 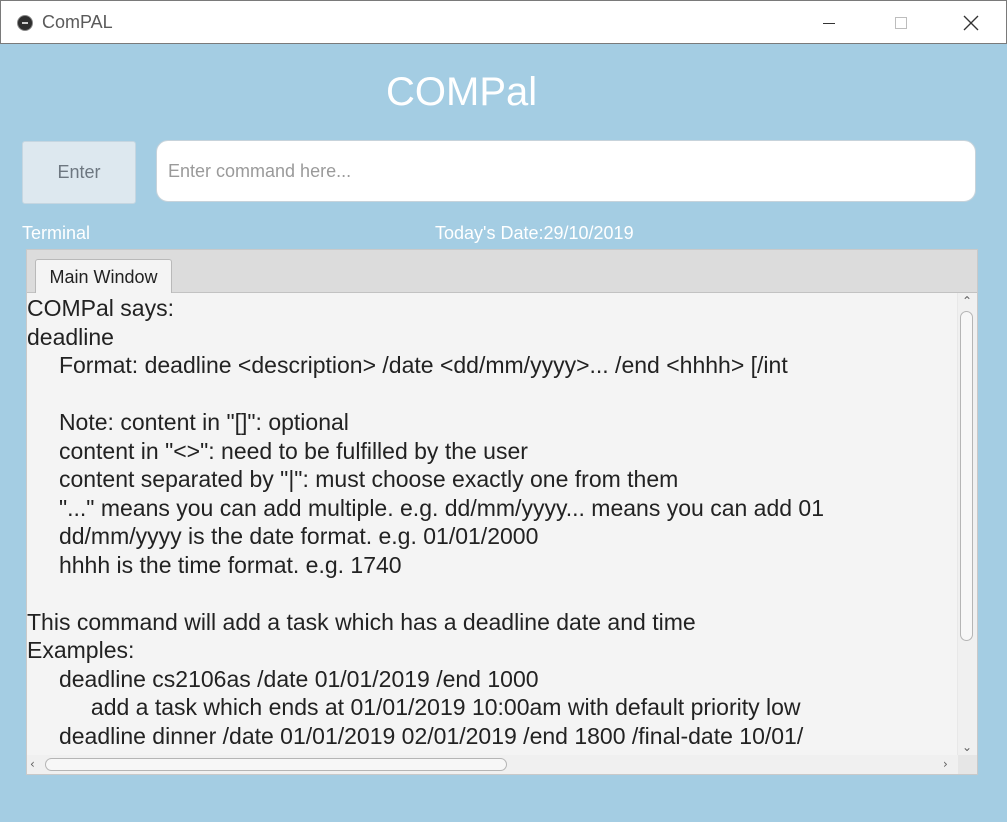 I want to click on close-button, so click(x=971, y=23).